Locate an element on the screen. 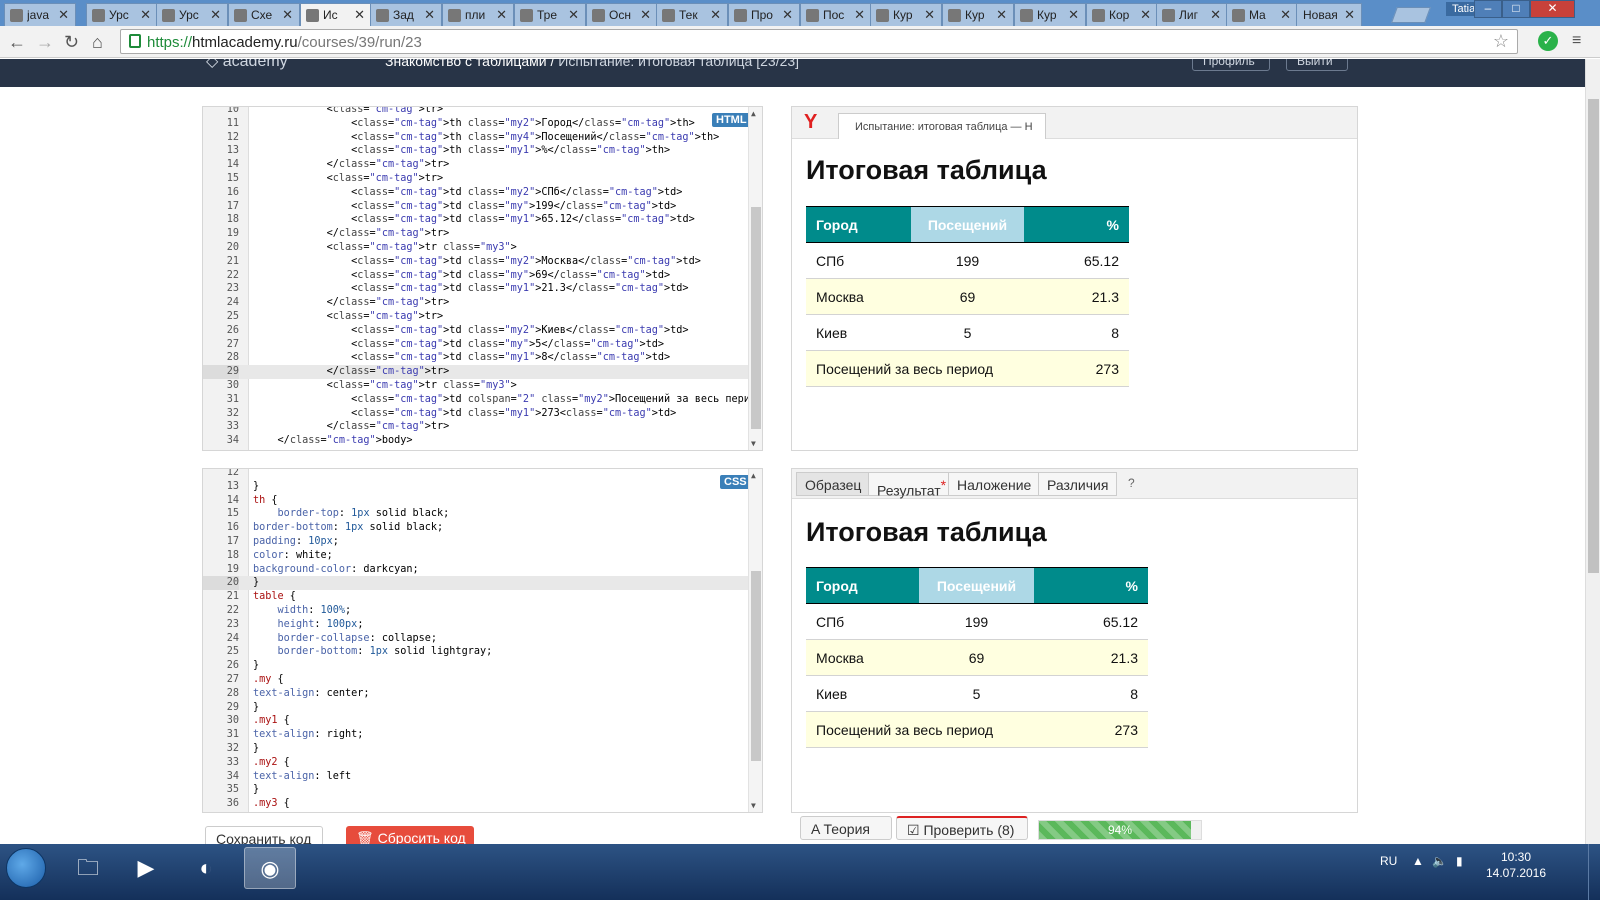 The width and height of the screenshot is (1600, 900). browser-tab: Тек ✕ is located at coordinates (692, 14).